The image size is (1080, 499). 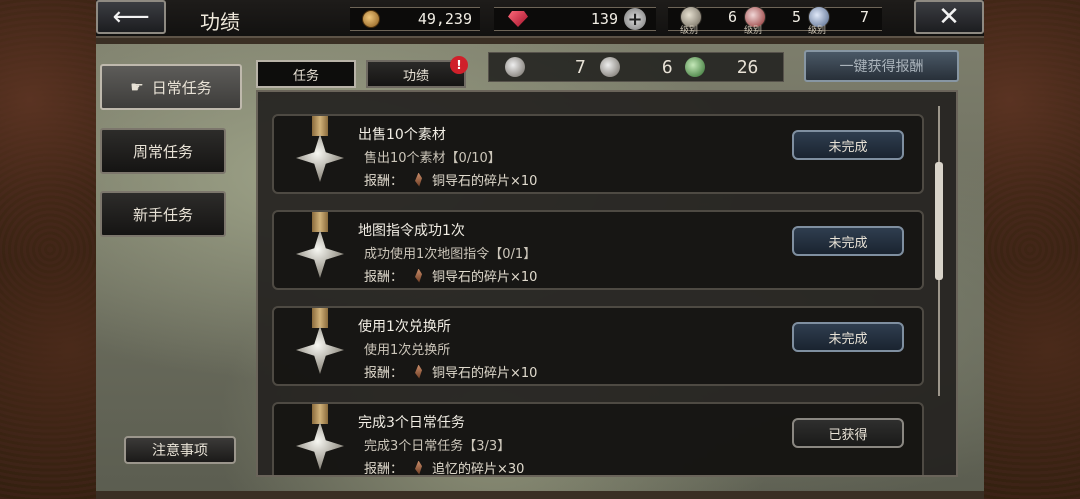 I want to click on level-value: 6, so click(x=733, y=17).